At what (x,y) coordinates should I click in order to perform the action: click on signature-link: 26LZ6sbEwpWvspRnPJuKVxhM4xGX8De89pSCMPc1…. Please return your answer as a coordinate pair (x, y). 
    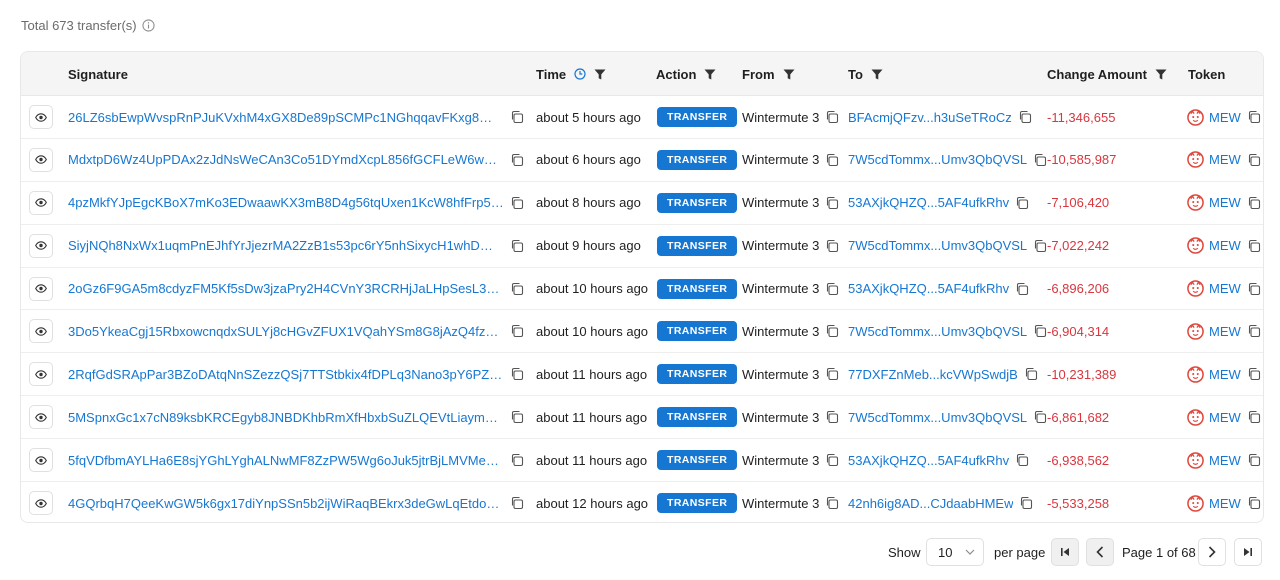
    Looking at the image, I should click on (286, 117).